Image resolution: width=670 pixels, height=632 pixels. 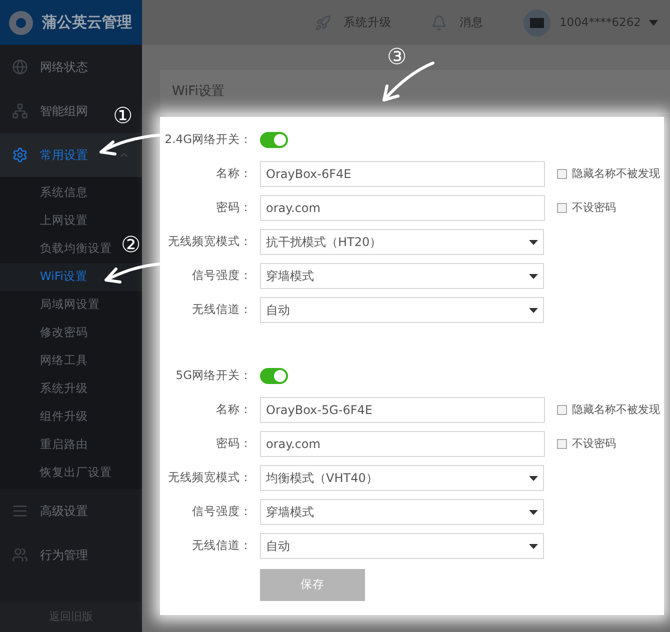 What do you see at coordinates (64, 67) in the screenshot?
I see `sidebar-item: 网络状态` at bounding box center [64, 67].